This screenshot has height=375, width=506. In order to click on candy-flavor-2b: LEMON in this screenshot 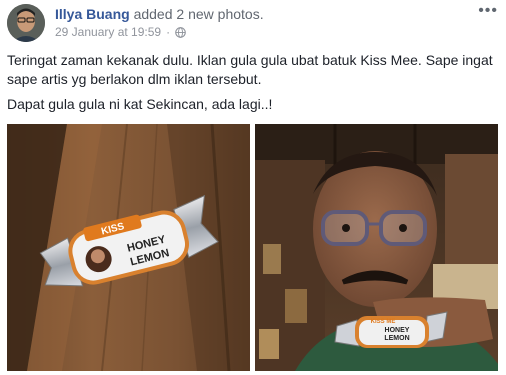, I will do `click(396, 338)`.